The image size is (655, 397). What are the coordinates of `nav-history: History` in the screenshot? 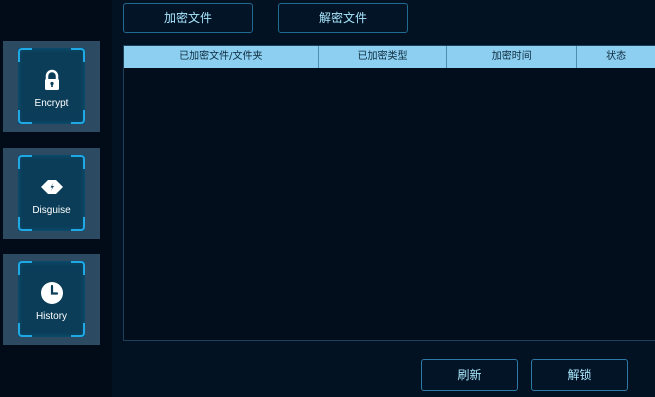 It's located at (51, 299).